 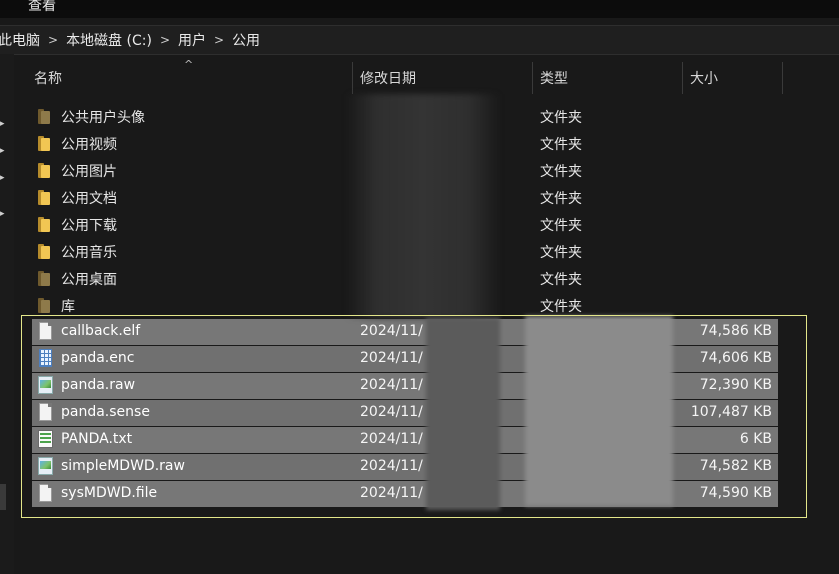 I want to click on breadcrumb: 此电脑 > 本地磁盘 (C:) > 用户 > 公用, so click(x=419, y=40).